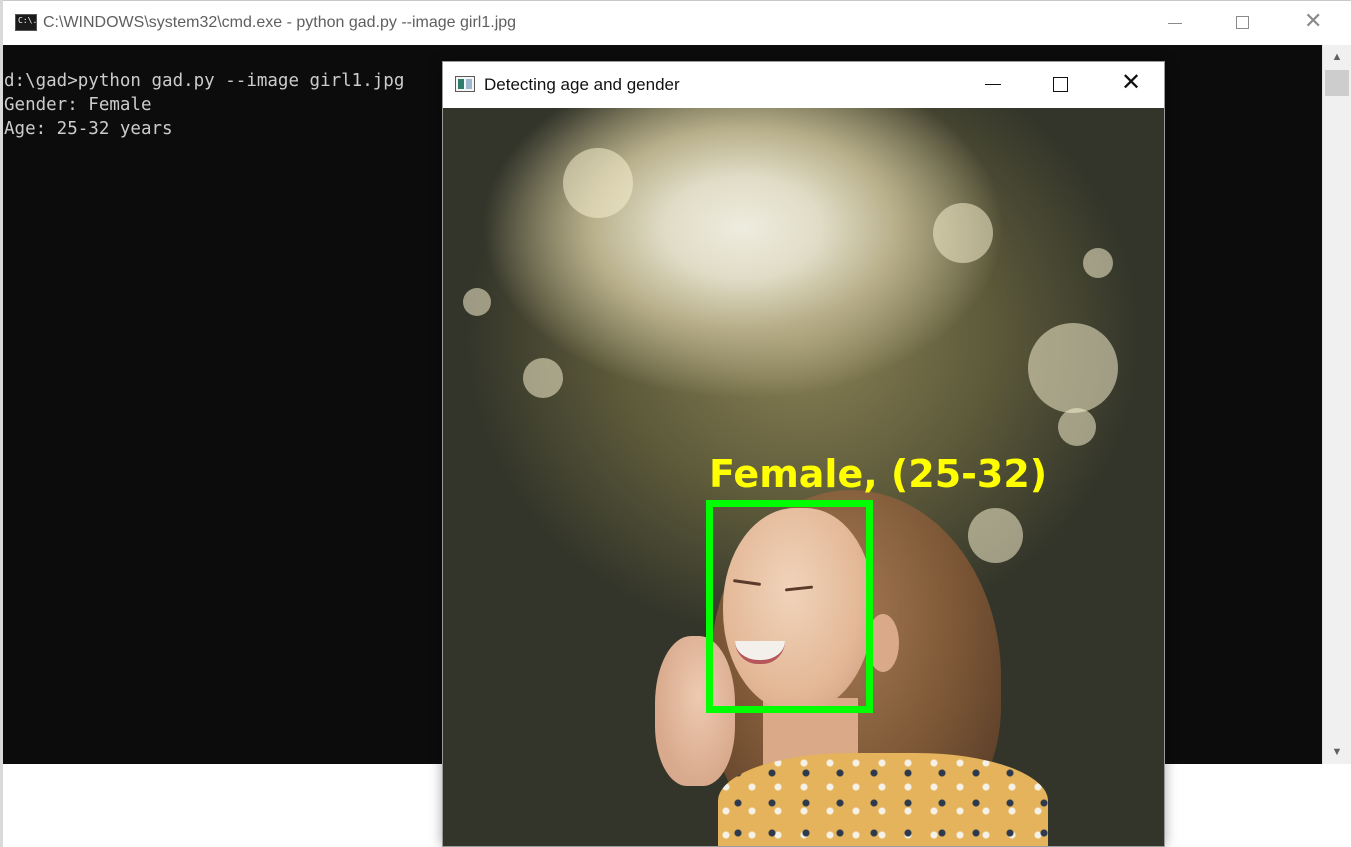 This screenshot has width=1351, height=847. I want to click on detection-label: Female, (25-32), so click(878, 474).